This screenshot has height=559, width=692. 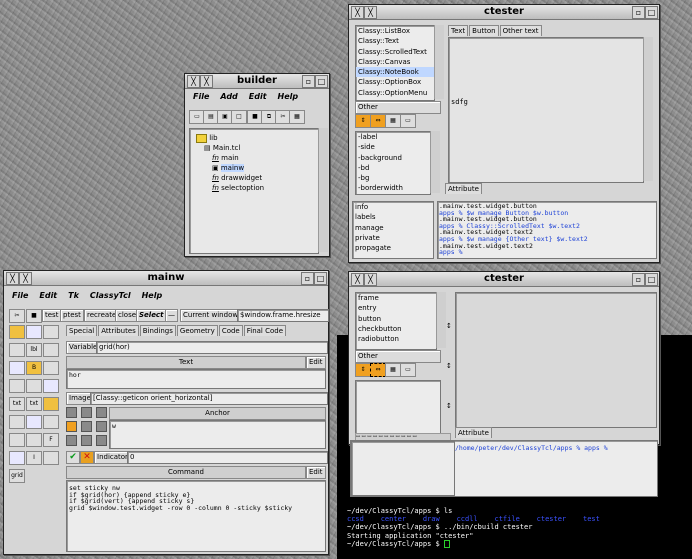 What do you see at coordinates (648, 109) in the screenshot?
I see `notebook-scrollbar` at bounding box center [648, 109].